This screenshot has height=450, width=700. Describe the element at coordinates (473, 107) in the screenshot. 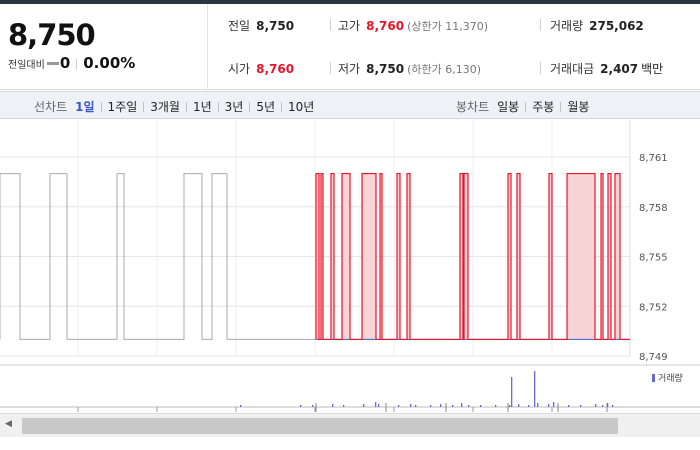

I see `candle-chart-title: 봉차트` at that location.